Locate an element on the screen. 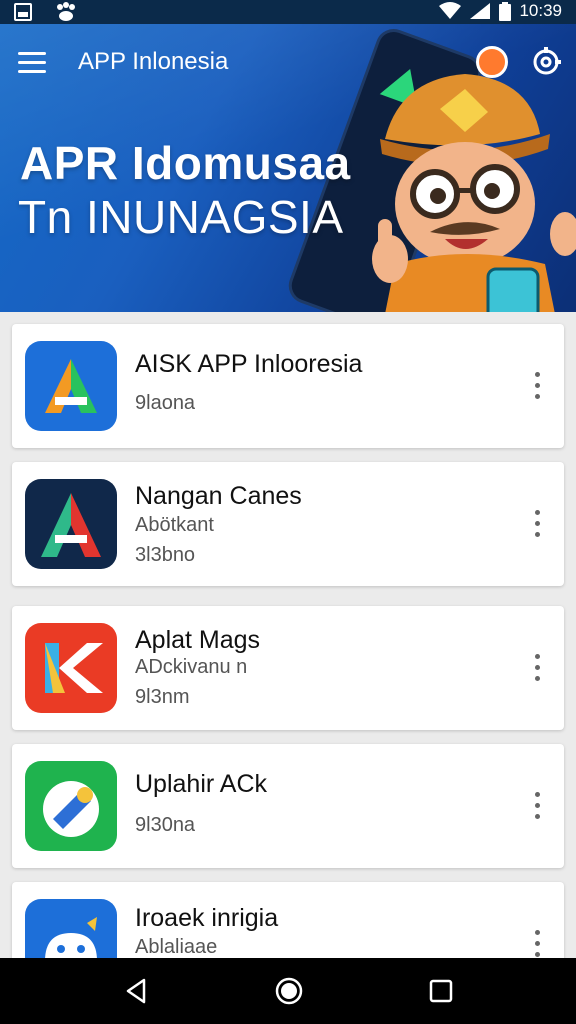 The image size is (576, 1024). app-meta: 9l3nm is located at coordinates (162, 697).